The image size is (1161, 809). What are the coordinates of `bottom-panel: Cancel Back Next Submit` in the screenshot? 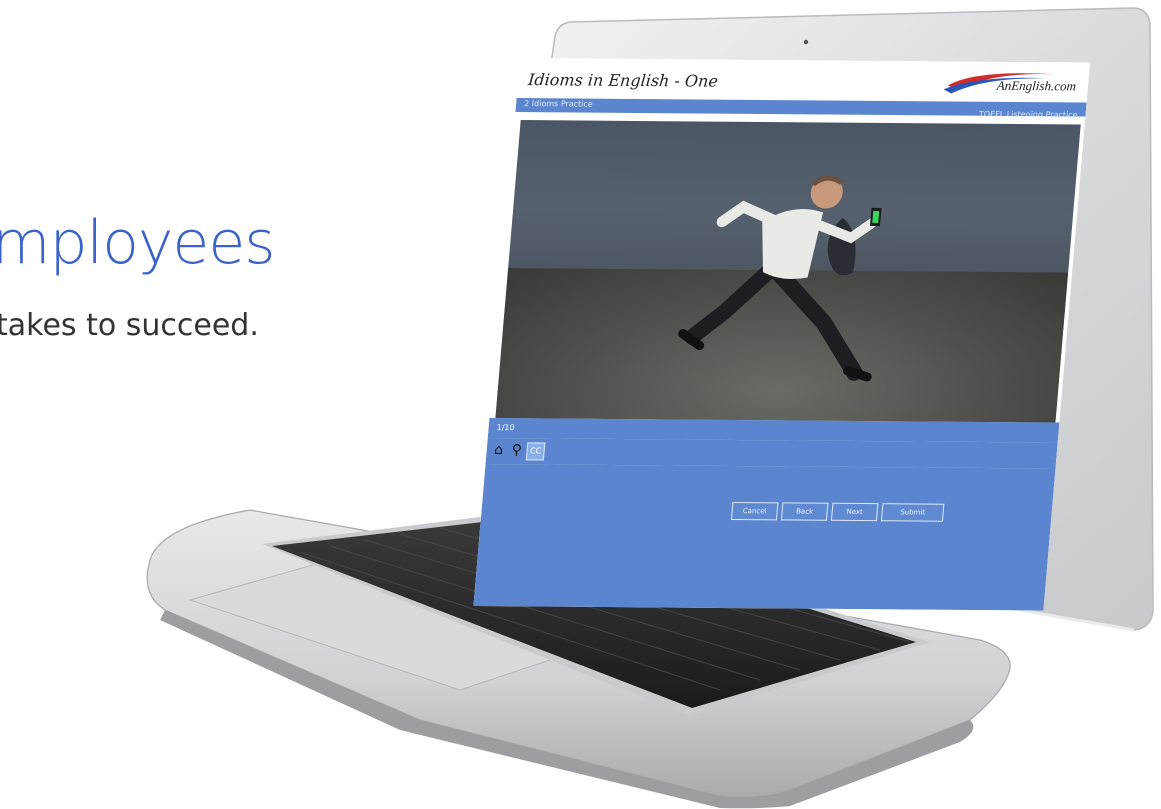 It's located at (764, 537).